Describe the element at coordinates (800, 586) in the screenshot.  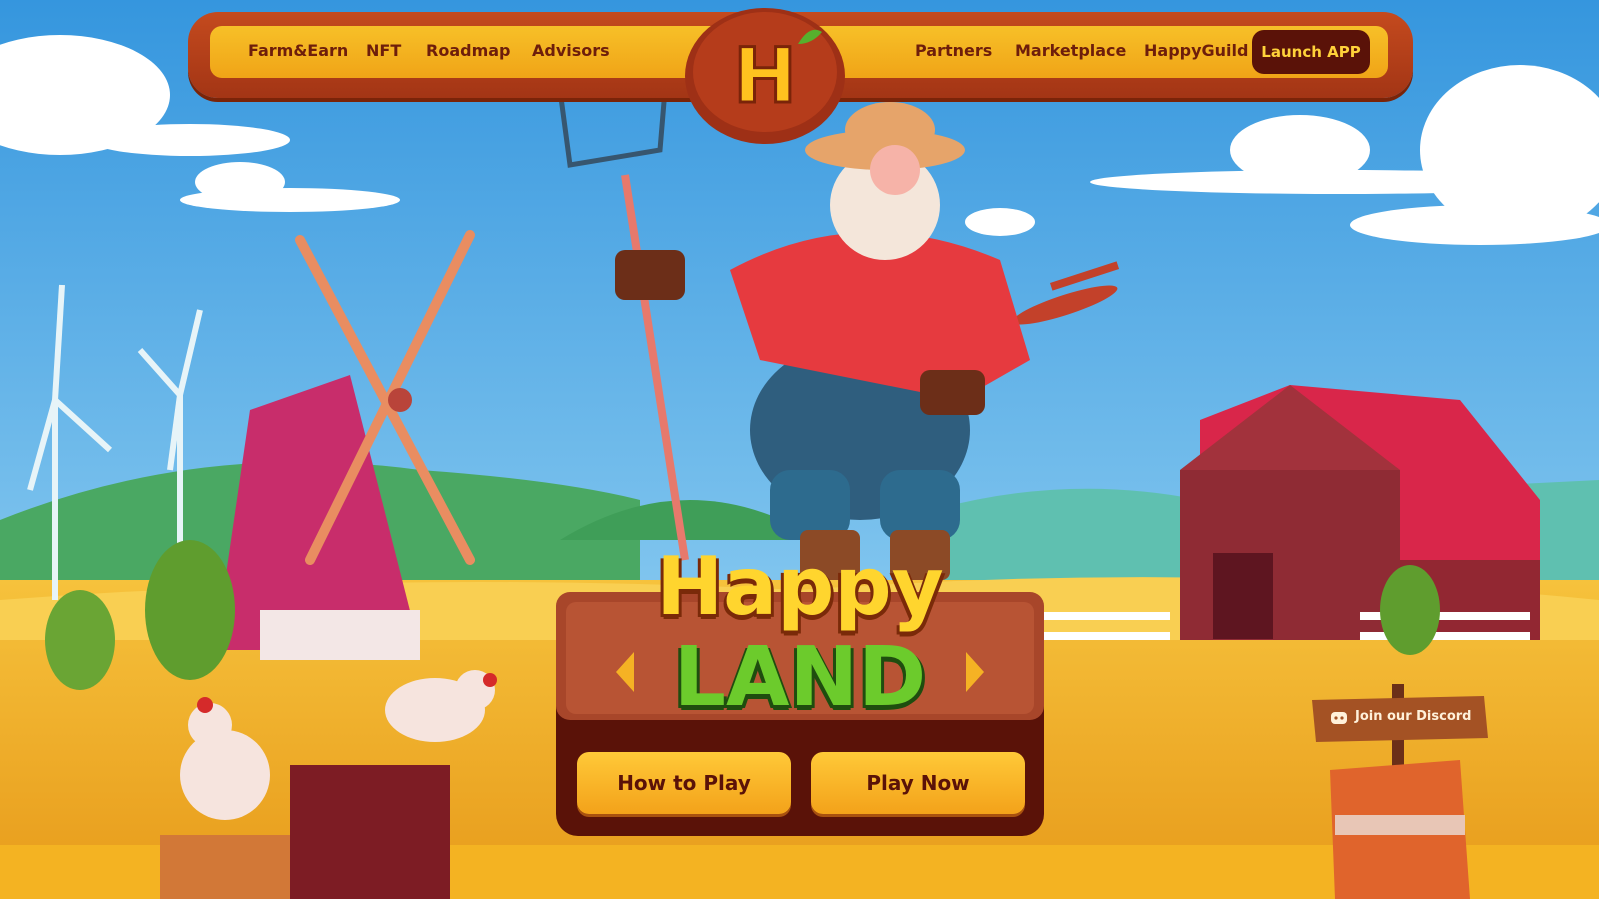
I see `hero-title-happy: Happy` at that location.